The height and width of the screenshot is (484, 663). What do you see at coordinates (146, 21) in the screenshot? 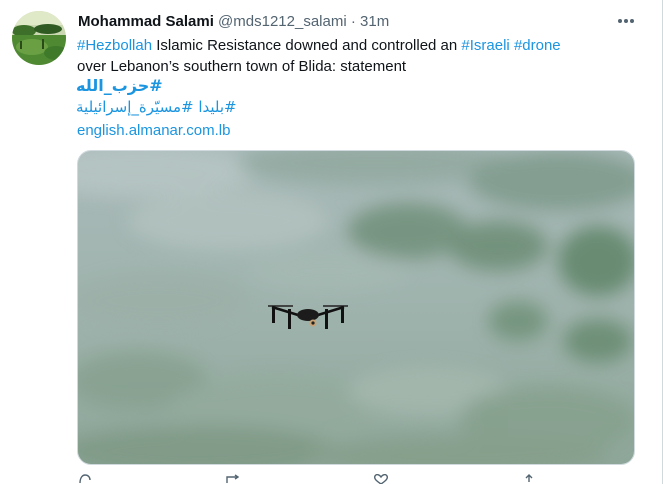
I see `author-name: Mohammad Salami` at bounding box center [146, 21].